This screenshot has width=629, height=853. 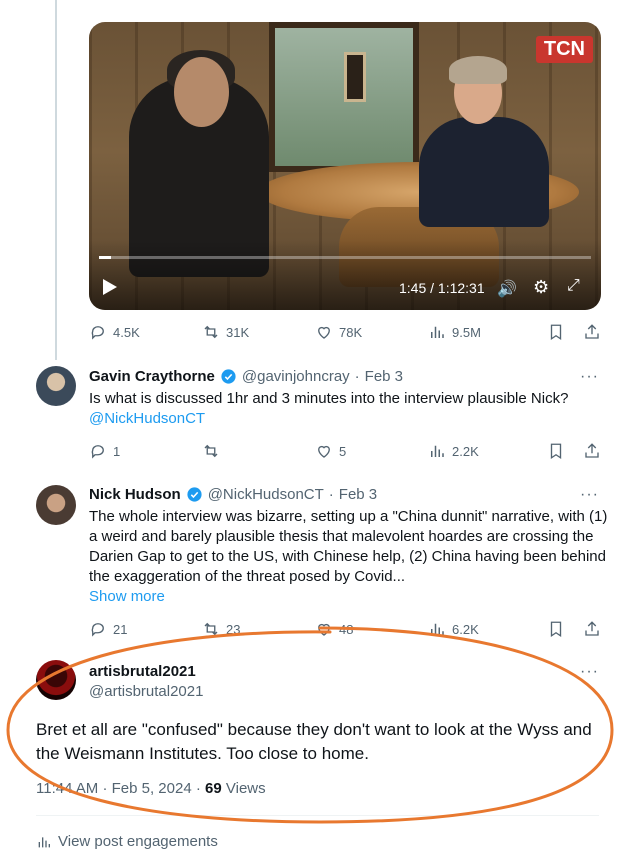 I want to click on video-time: 1:45 / 1:12:31, so click(x=442, y=288).